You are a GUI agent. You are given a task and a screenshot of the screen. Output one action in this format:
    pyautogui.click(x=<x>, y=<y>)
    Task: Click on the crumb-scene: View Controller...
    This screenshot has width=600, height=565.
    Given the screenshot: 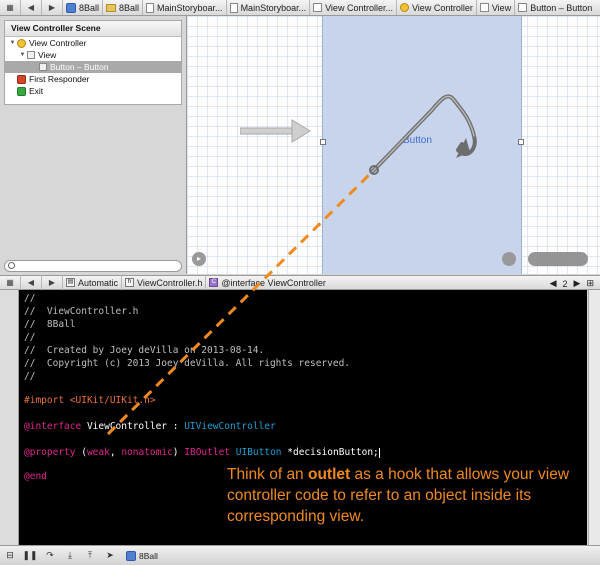 What is the action you would take?
    pyautogui.click(x=353, y=7)
    